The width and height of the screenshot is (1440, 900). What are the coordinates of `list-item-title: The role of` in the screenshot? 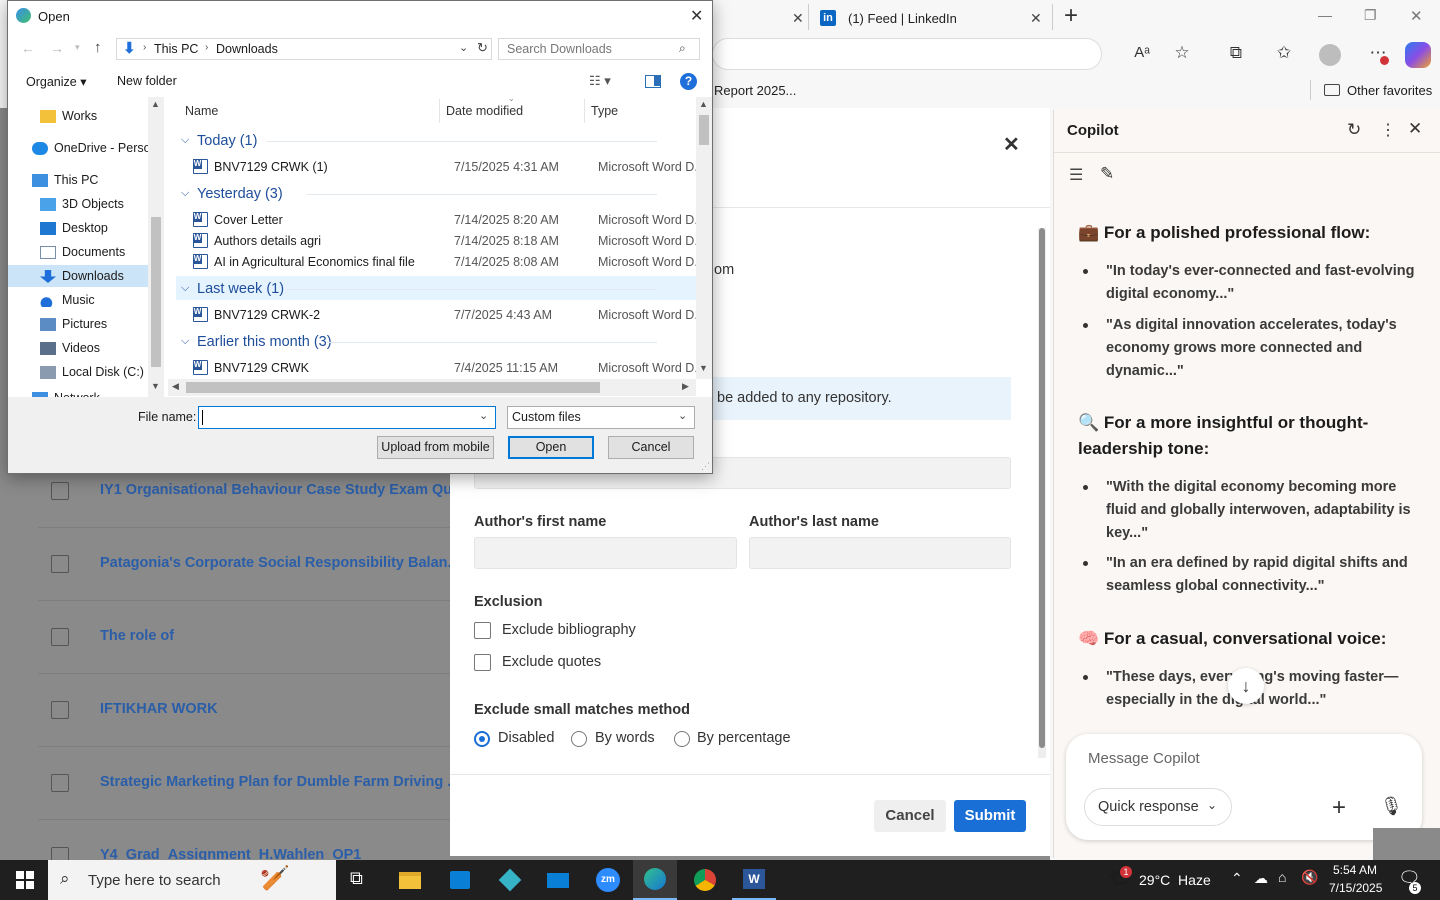 It's located at (275, 636).